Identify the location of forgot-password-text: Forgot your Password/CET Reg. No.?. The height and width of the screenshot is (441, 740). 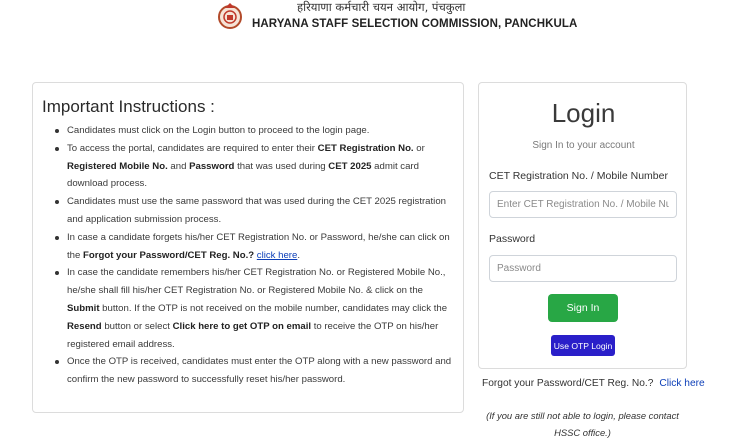
(568, 383).